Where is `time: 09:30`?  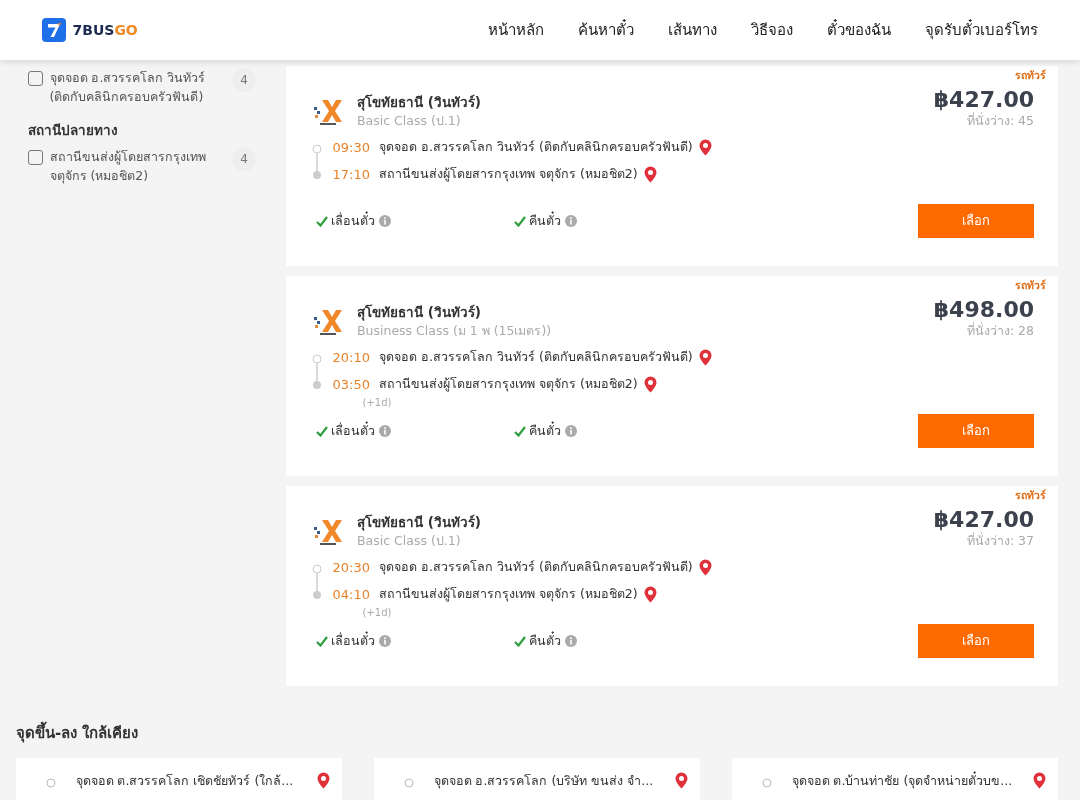 time: 09:30 is located at coordinates (351, 147).